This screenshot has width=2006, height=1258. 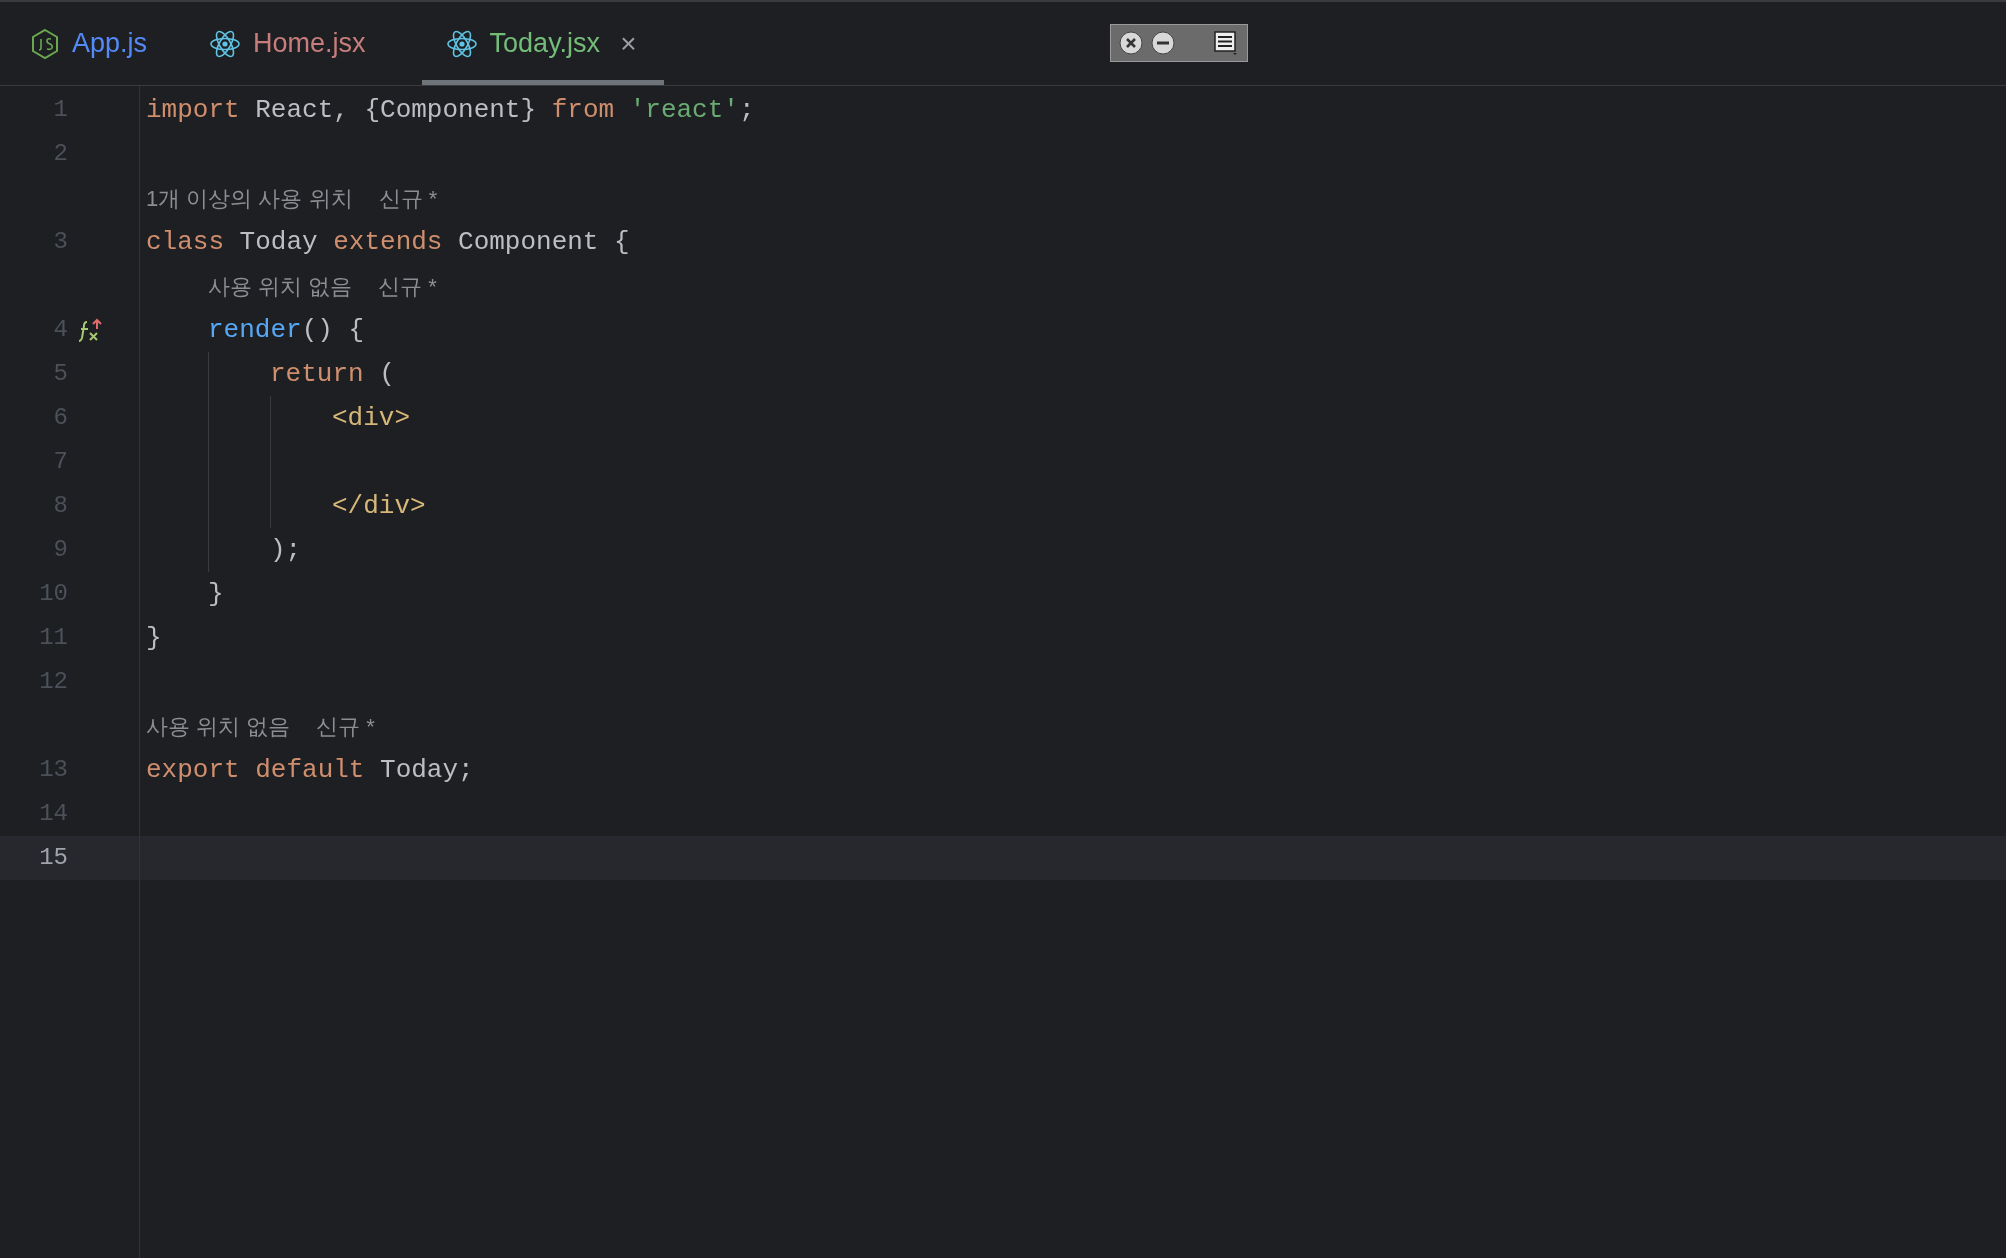 What do you see at coordinates (1163, 43) in the screenshot?
I see `minimize-icon` at bounding box center [1163, 43].